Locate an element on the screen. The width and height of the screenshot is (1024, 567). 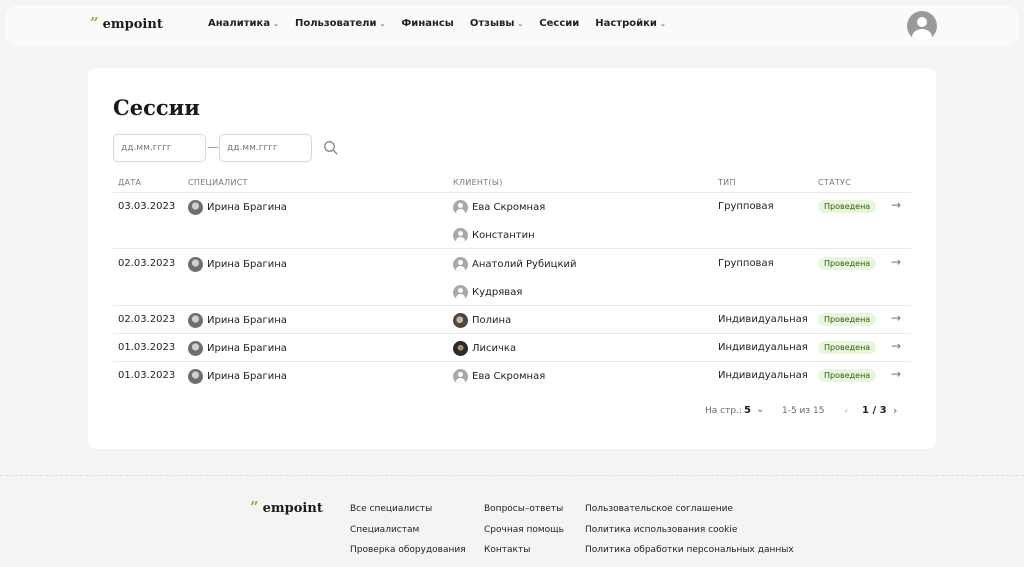
column-header-specialist: СПЕЦИАЛИСТ is located at coordinates (218, 182).